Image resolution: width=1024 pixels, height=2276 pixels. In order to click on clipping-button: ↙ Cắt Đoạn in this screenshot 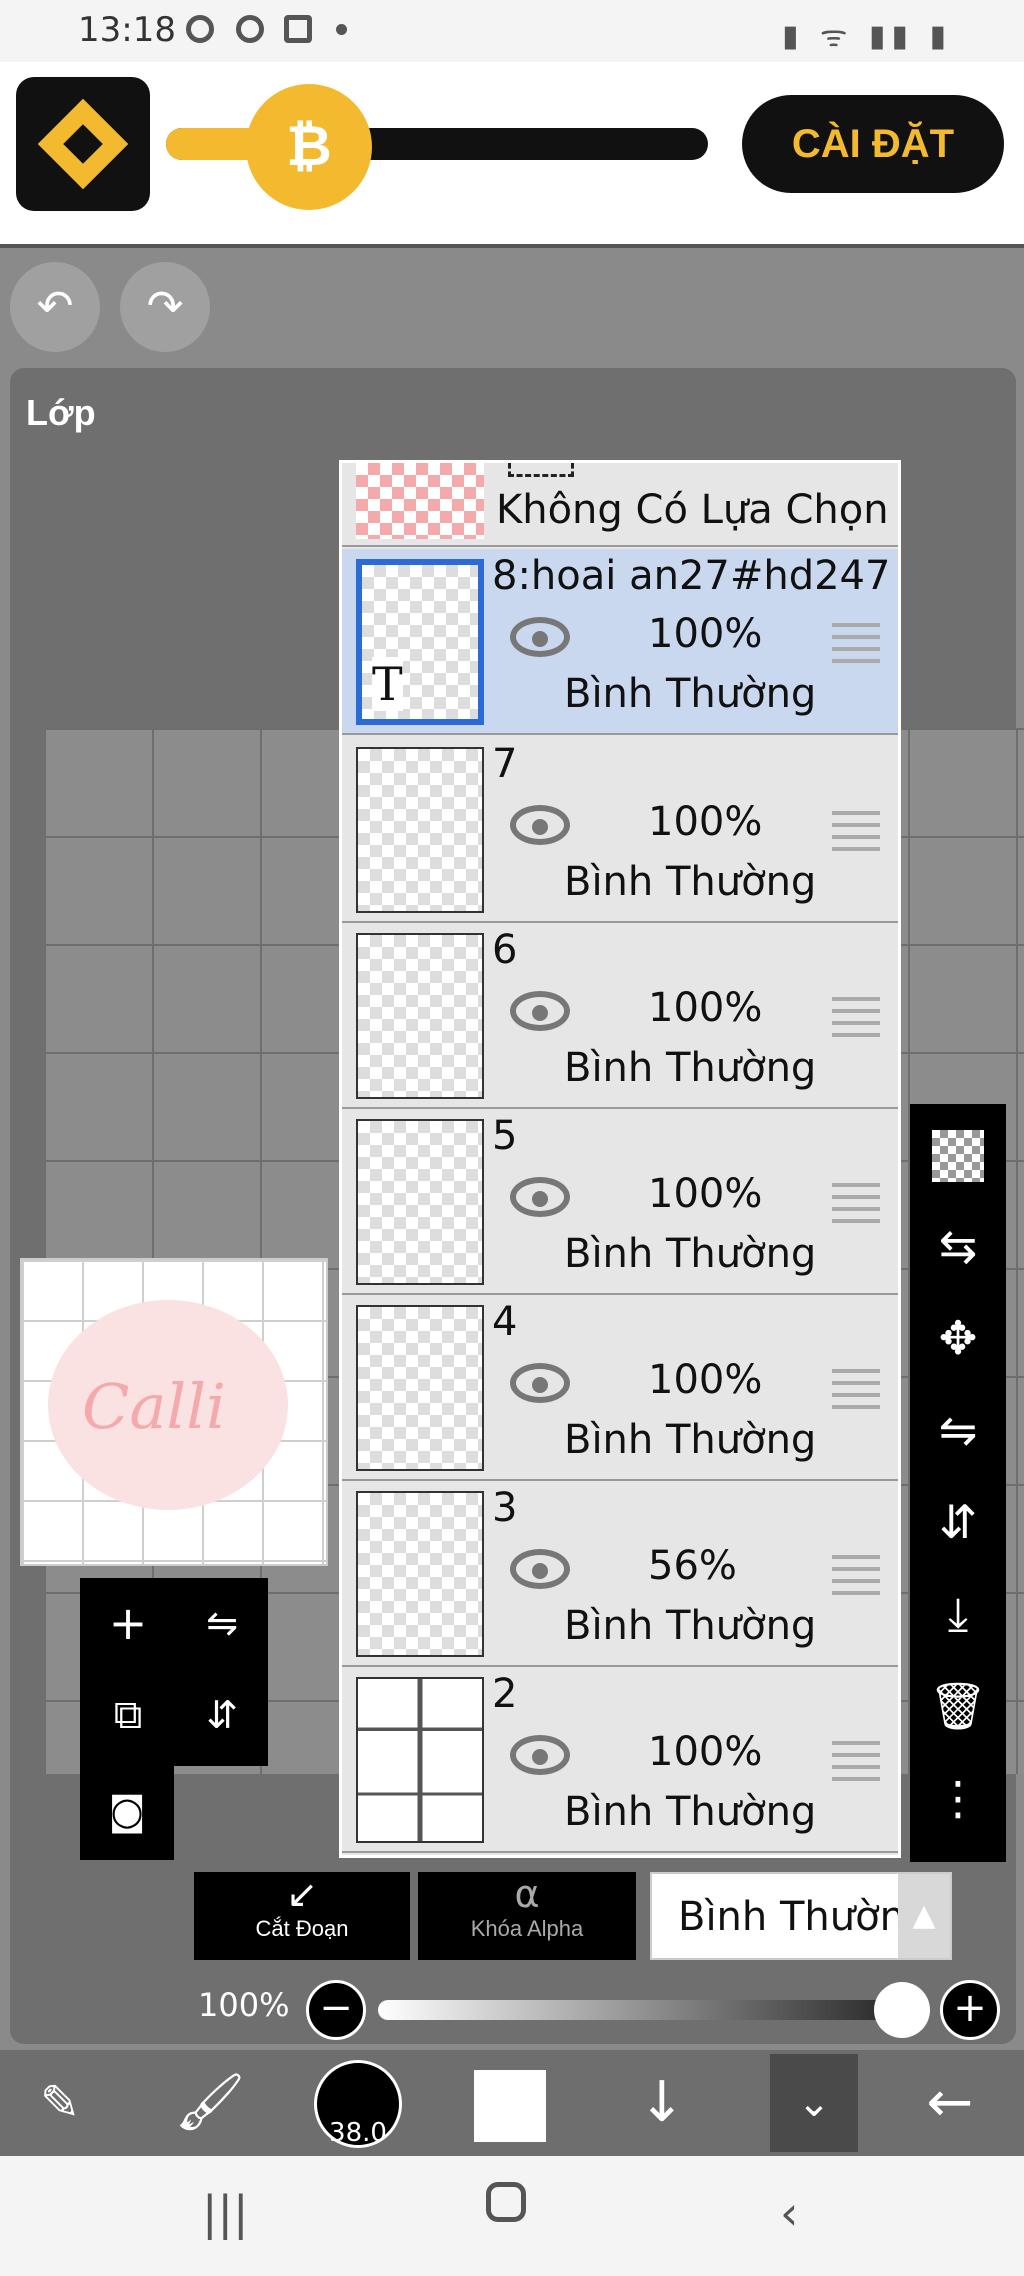, I will do `click(302, 1916)`.